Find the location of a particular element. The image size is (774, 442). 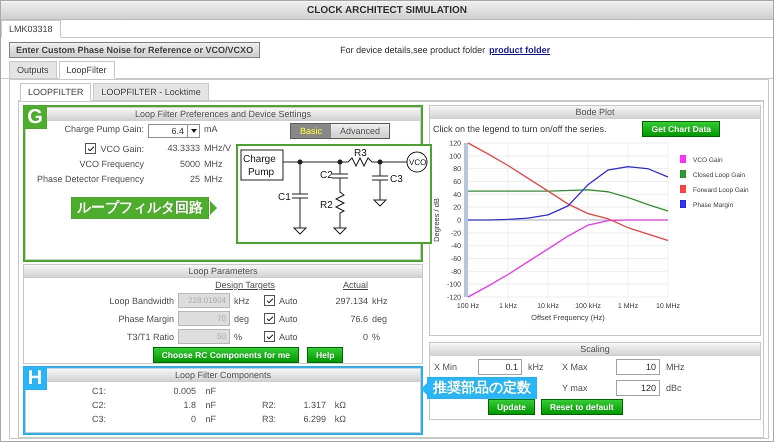

panel-title: Scaling is located at coordinates (595, 349).